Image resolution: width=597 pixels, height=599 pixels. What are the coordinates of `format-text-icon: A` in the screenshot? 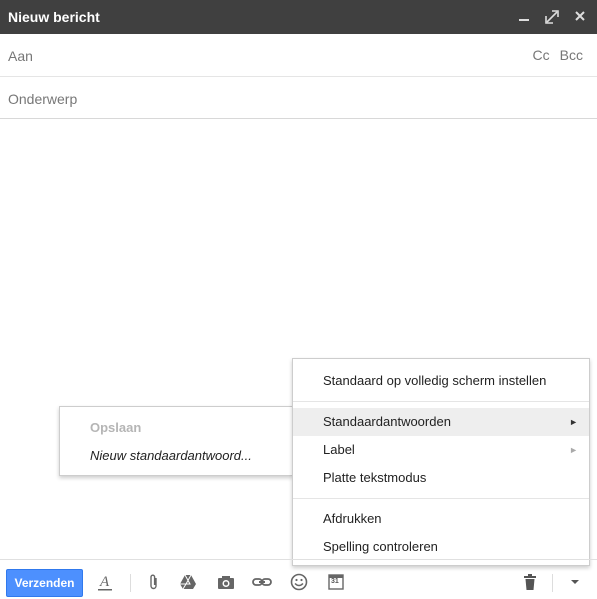 It's located at (105, 582).